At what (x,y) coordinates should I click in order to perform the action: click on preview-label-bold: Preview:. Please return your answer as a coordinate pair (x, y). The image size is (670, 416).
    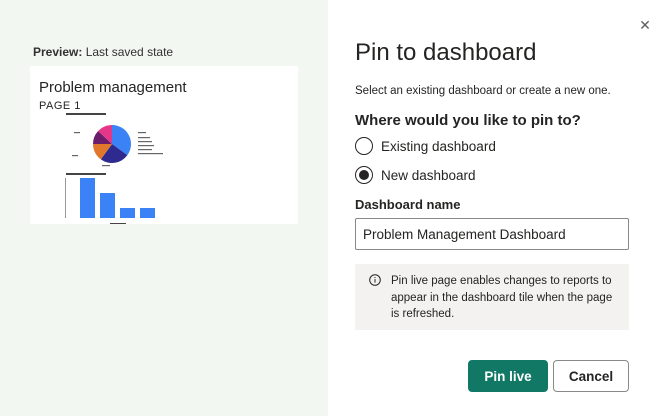
    Looking at the image, I should click on (58, 52).